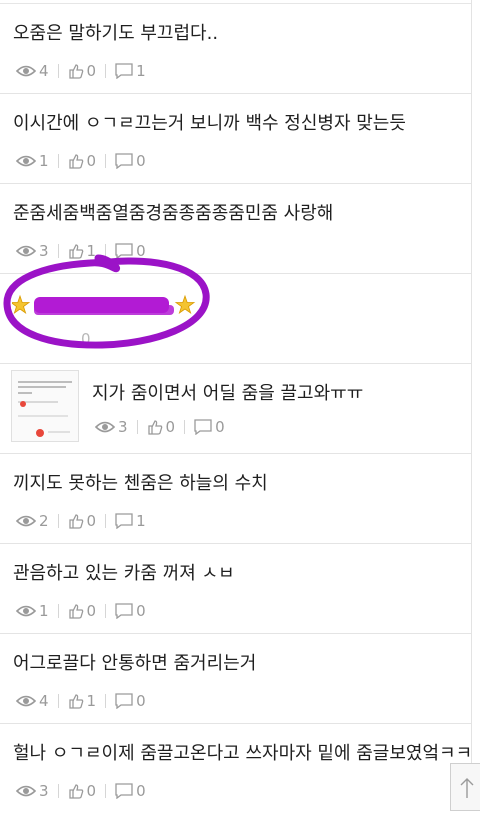 The height and width of the screenshot is (814, 480). I want to click on post-title-redacted, so click(103, 309).